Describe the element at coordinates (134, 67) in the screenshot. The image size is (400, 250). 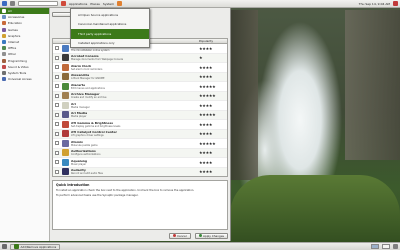
I see `application-text: Alarm Clock Set alarm clock reminders` at that location.